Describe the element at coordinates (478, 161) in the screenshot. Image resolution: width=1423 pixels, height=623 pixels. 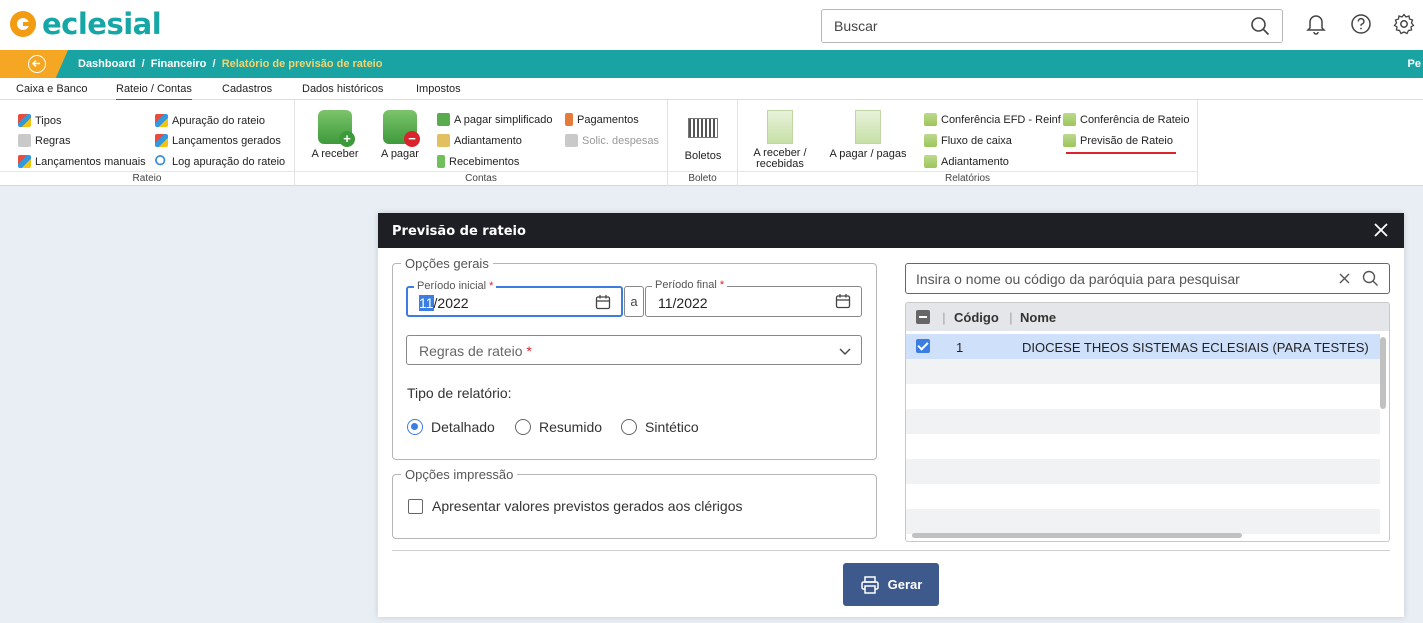
I see `ribbon-recebimentos: Recebimentos` at that location.